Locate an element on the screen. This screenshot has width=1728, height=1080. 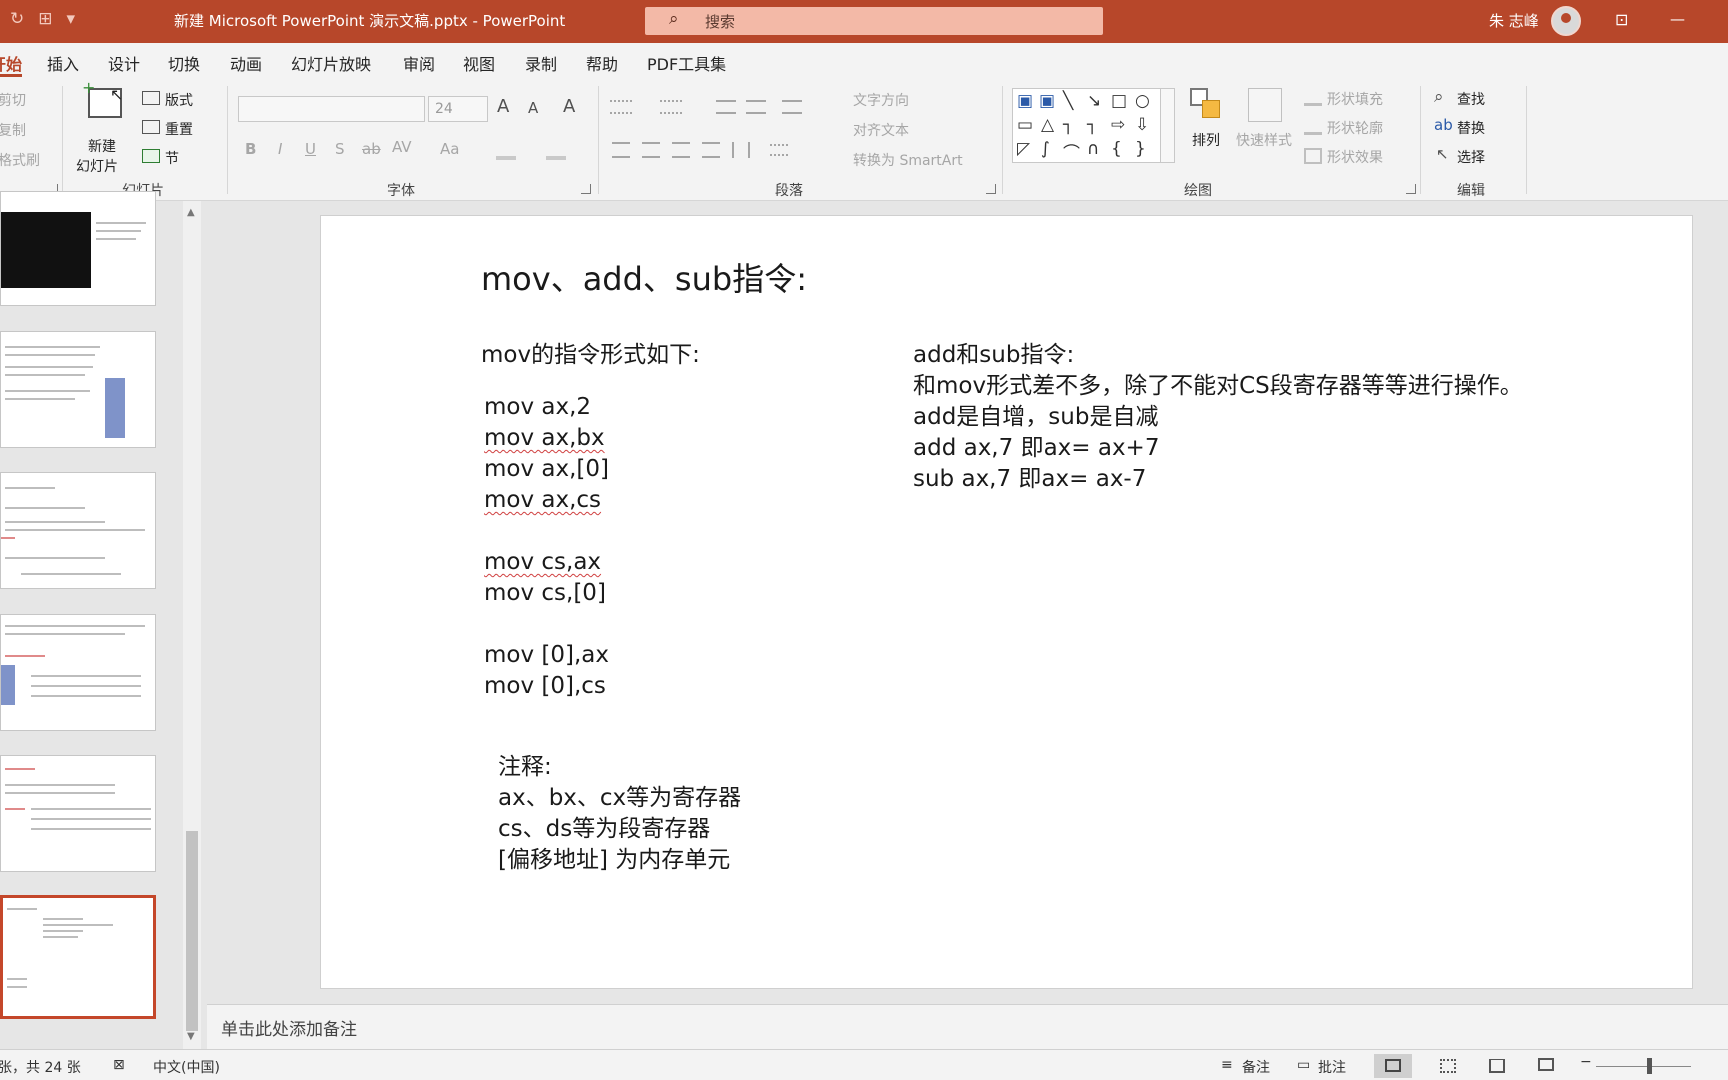
accessibility-icon: ⊠ is located at coordinates (119, 1065).